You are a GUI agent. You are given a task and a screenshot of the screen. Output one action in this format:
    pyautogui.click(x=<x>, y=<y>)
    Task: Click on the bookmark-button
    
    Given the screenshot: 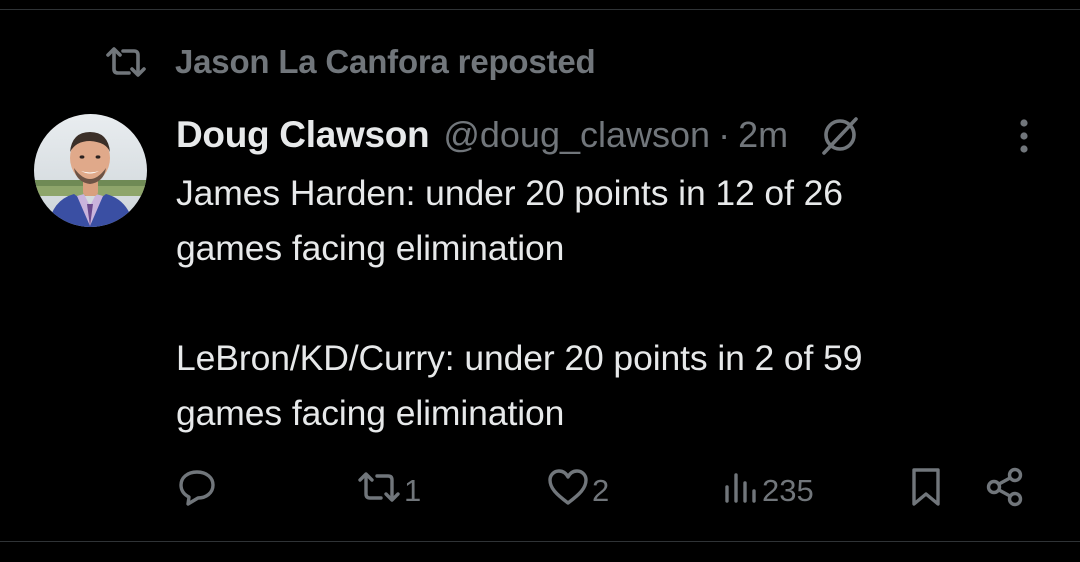 What is the action you would take?
    pyautogui.click(x=926, y=491)
    